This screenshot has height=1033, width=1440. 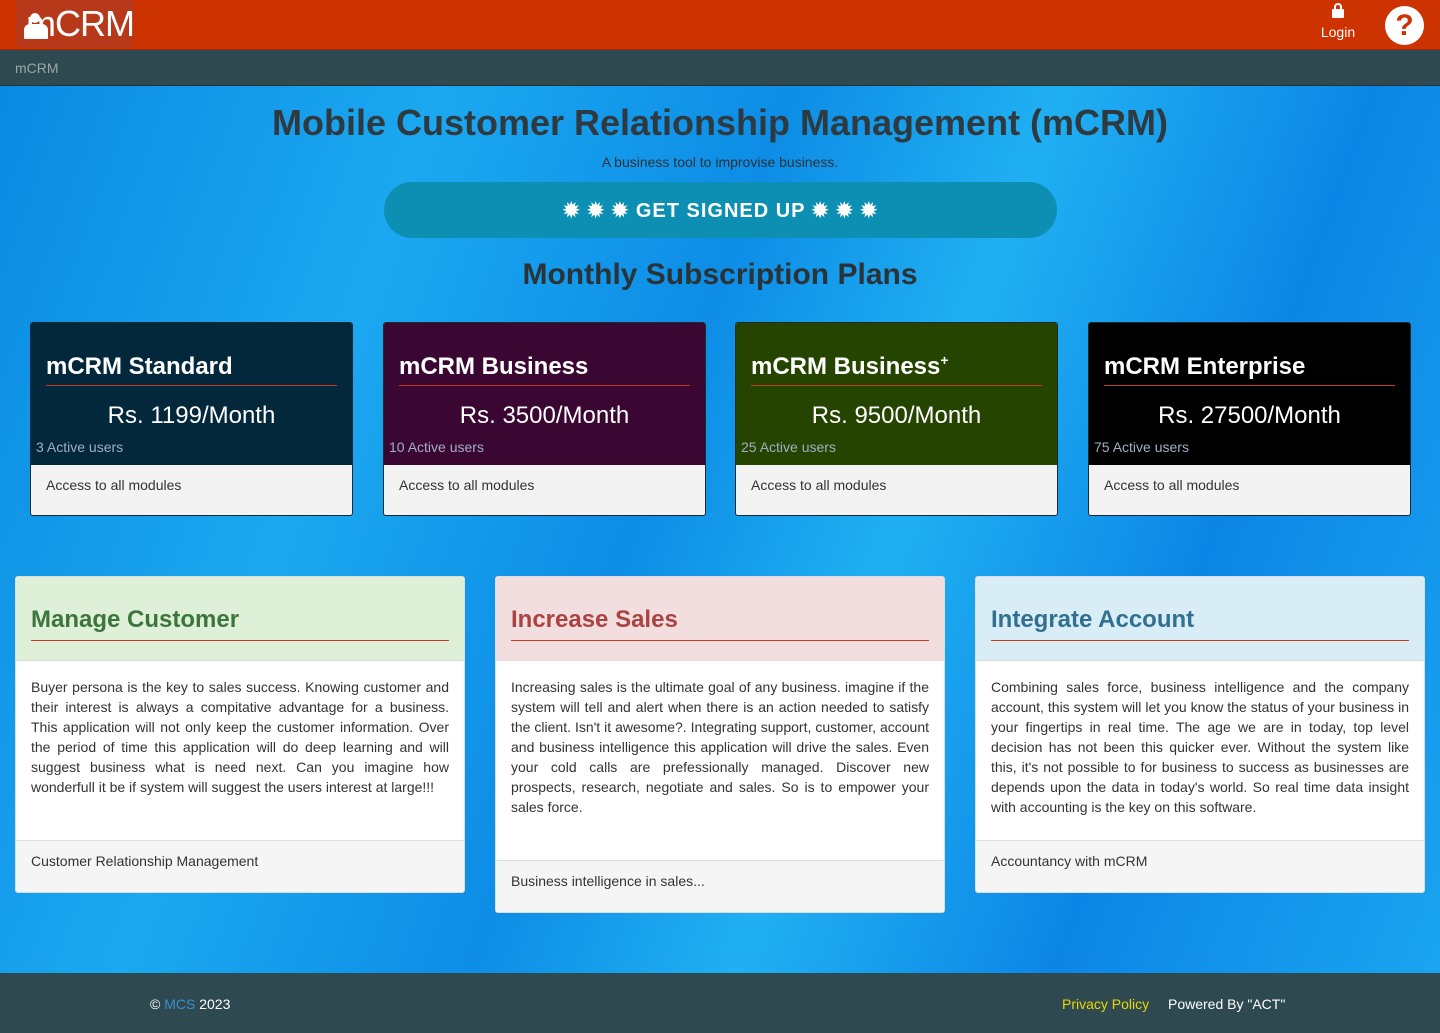 What do you see at coordinates (240, 866) in the screenshot?
I see `feature-footer: Customer Relationship Management` at bounding box center [240, 866].